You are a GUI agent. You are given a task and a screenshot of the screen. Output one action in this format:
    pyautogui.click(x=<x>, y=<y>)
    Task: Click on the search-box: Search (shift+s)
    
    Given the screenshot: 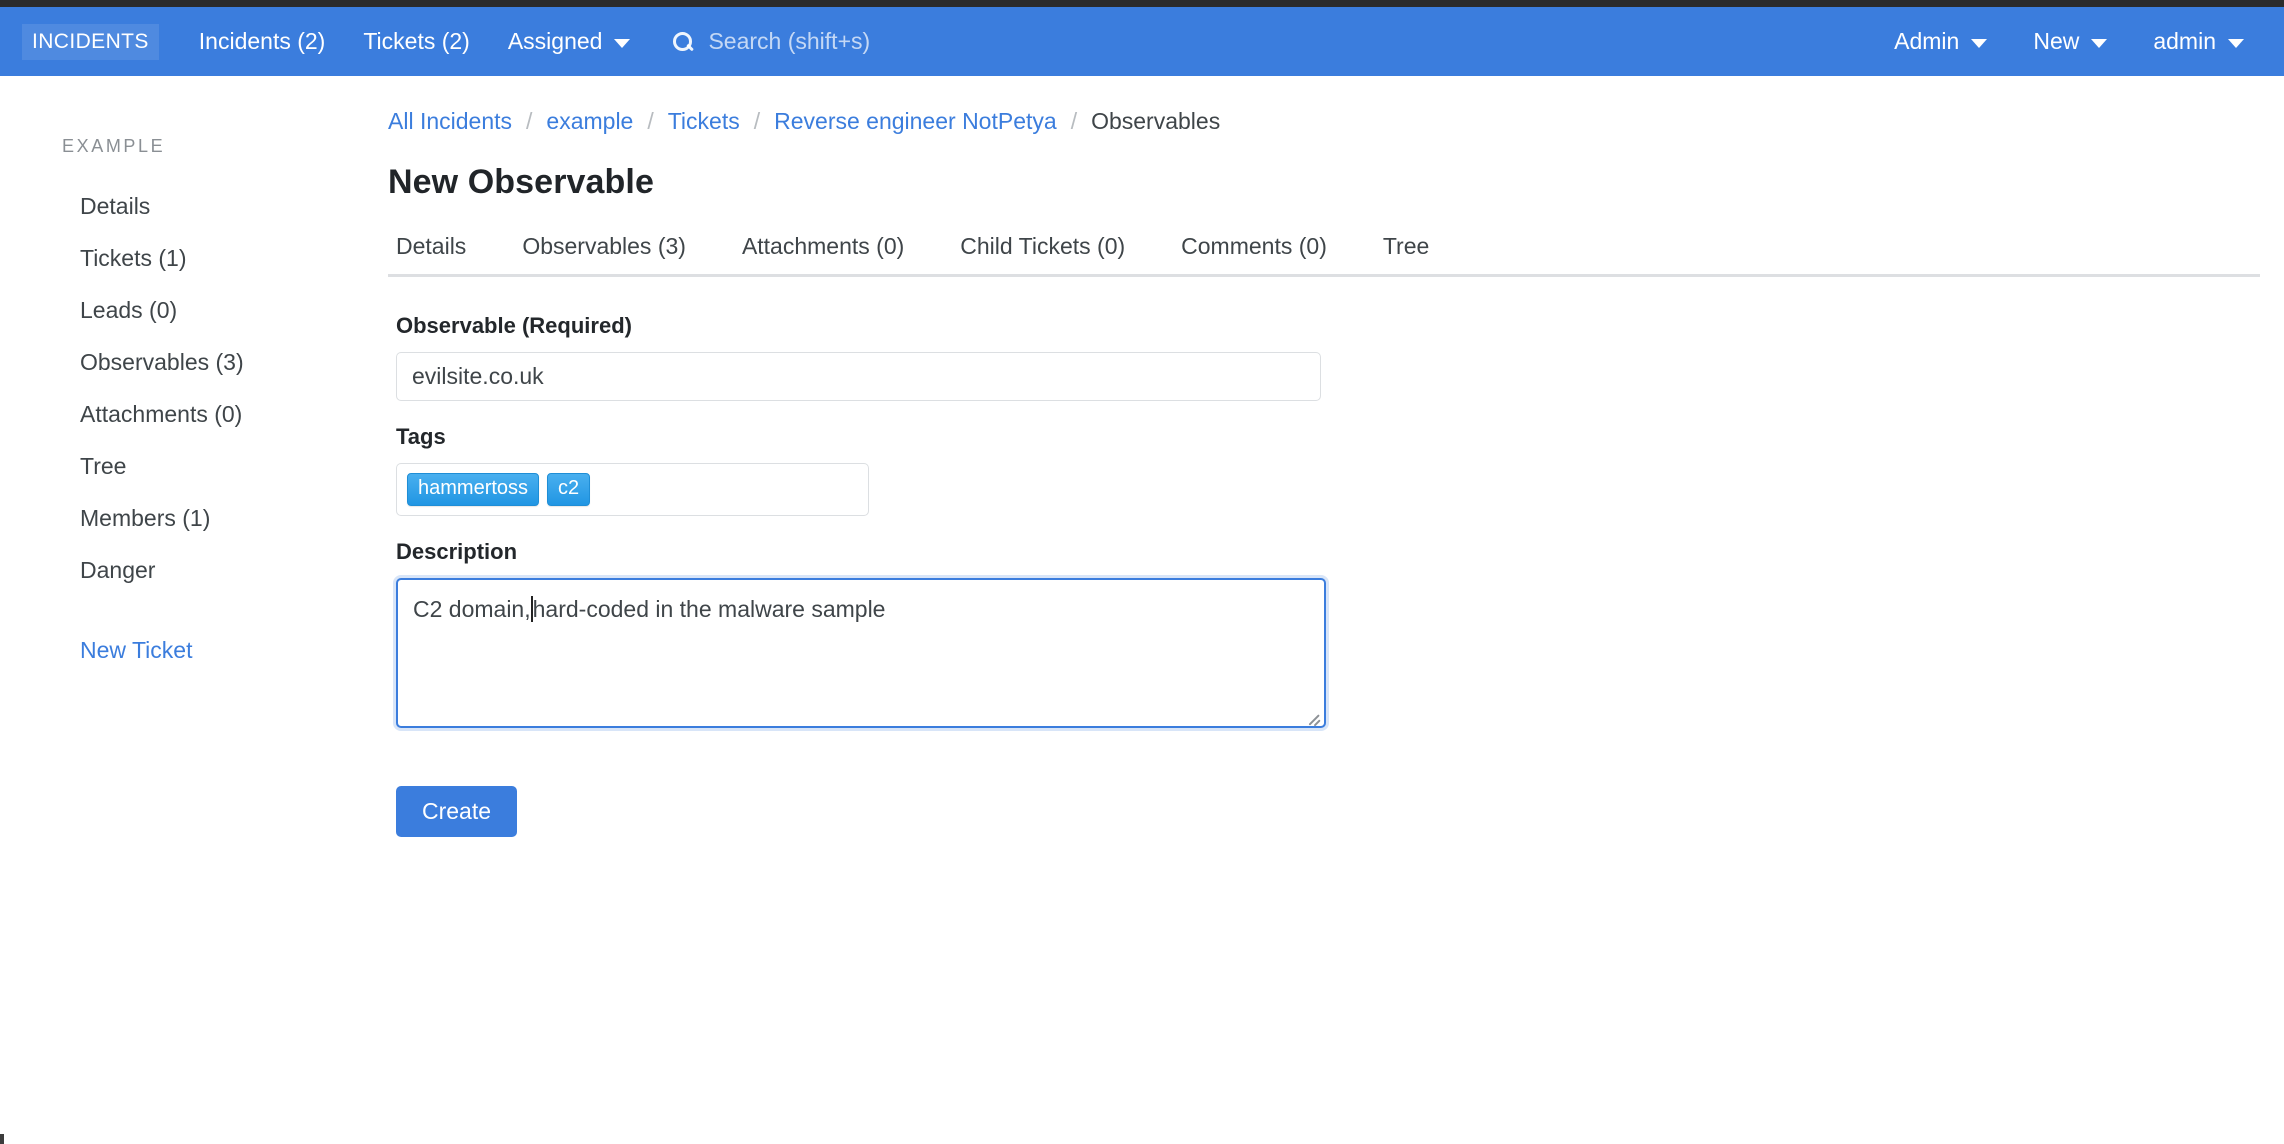 What is the action you would take?
    pyautogui.click(x=771, y=41)
    